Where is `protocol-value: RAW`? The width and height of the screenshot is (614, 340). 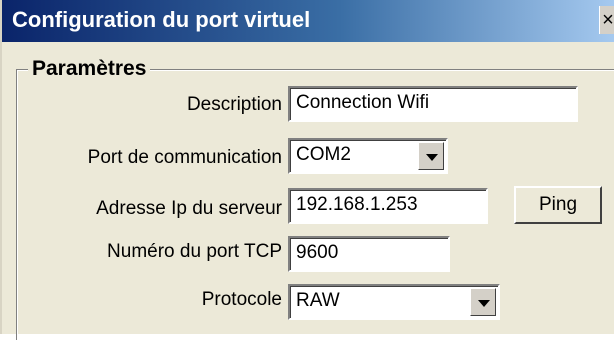
protocol-value: RAW is located at coordinates (318, 300).